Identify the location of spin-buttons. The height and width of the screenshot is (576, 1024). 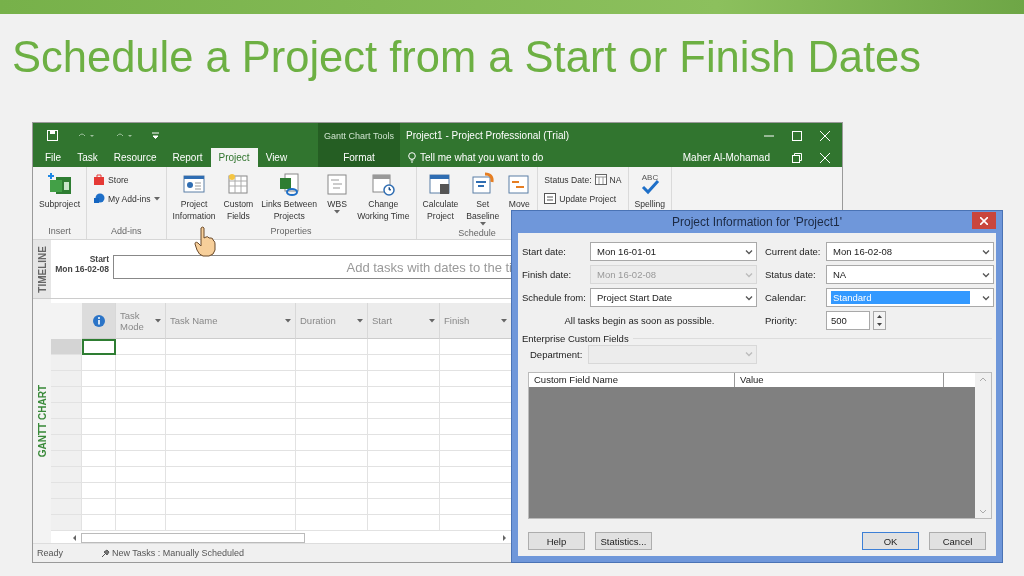
(879, 320).